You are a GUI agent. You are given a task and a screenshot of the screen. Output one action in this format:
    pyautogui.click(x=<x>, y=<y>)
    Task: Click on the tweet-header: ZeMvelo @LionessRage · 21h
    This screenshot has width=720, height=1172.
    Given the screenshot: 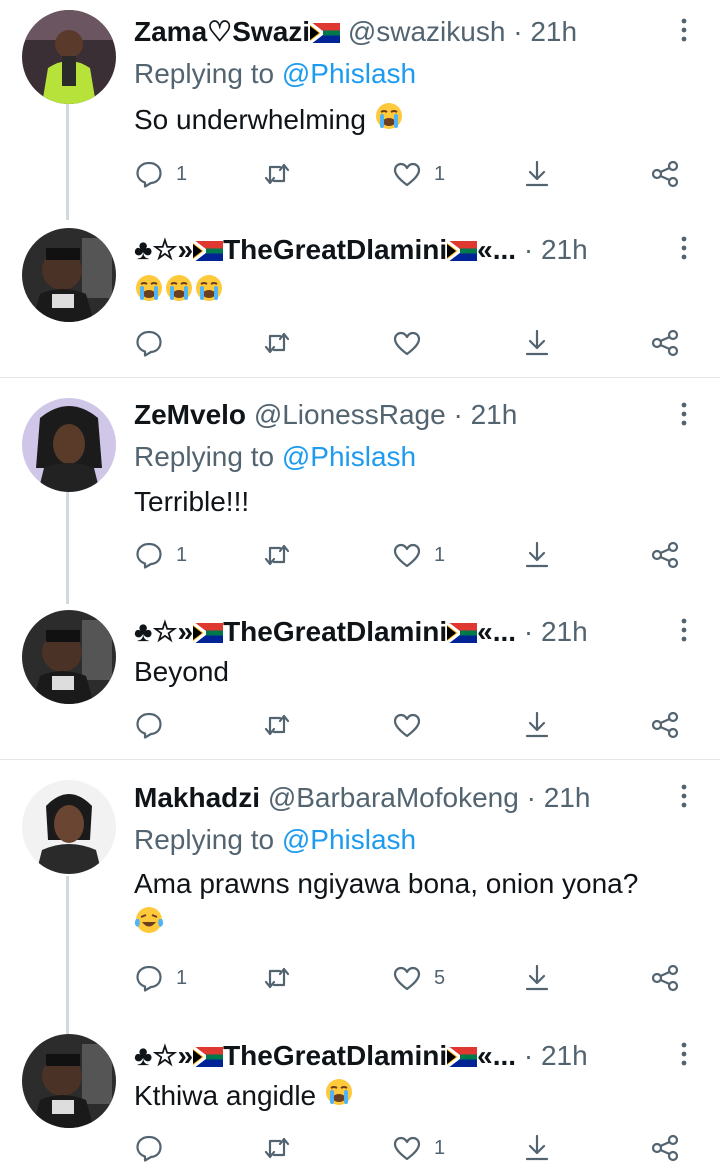 What is the action you would take?
    pyautogui.click(x=326, y=414)
    